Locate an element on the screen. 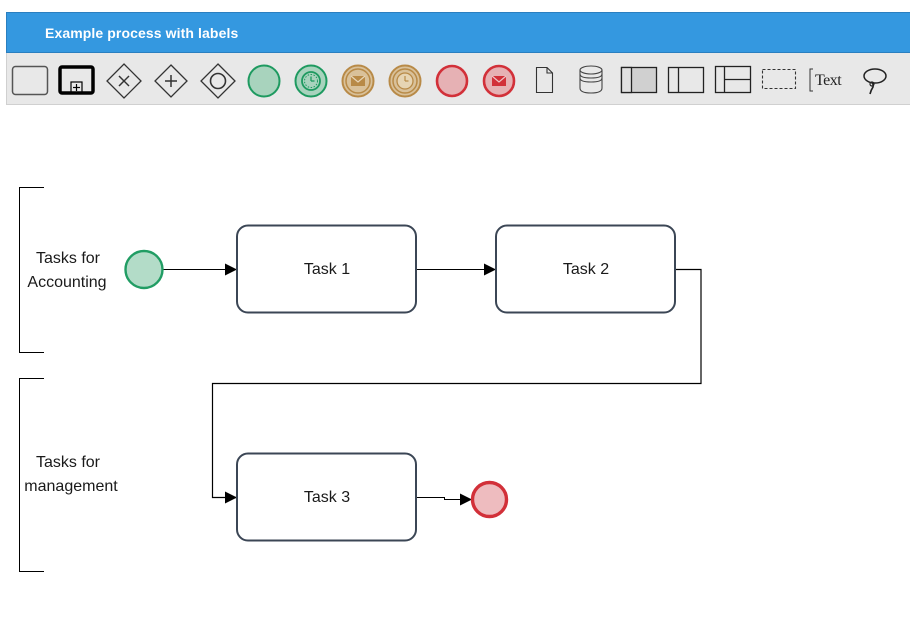  tool-end-event is located at coordinates (452, 79).